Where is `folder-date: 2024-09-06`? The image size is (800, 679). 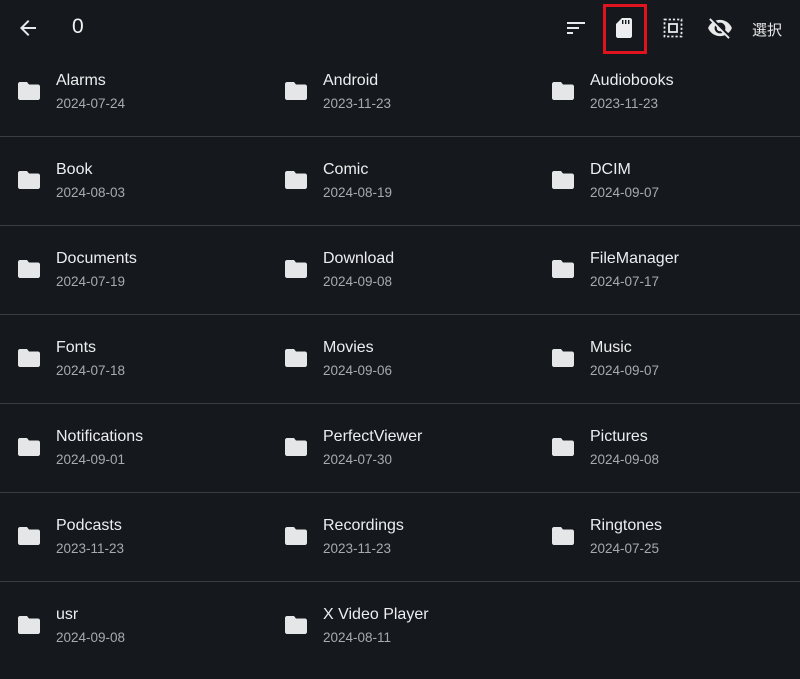
folder-date: 2024-09-06 is located at coordinates (358, 370).